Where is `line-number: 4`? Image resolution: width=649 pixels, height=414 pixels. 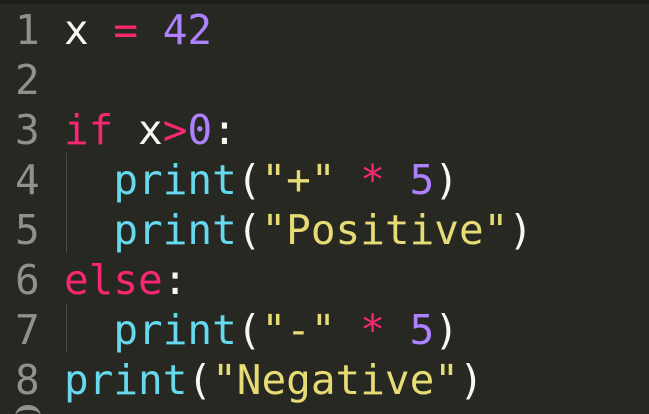
line-number: 4 is located at coordinates (27, 180).